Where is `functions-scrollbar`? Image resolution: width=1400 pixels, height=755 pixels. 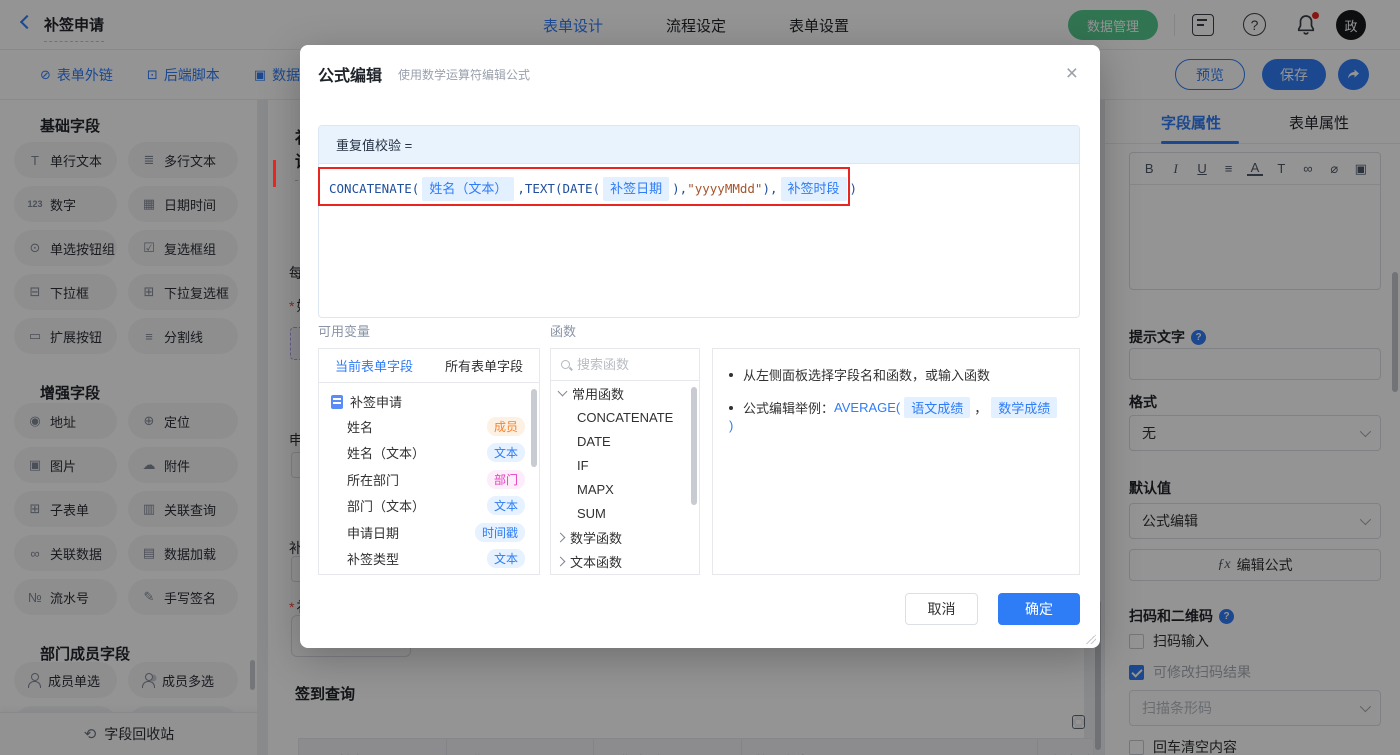
functions-scrollbar is located at coordinates (694, 446).